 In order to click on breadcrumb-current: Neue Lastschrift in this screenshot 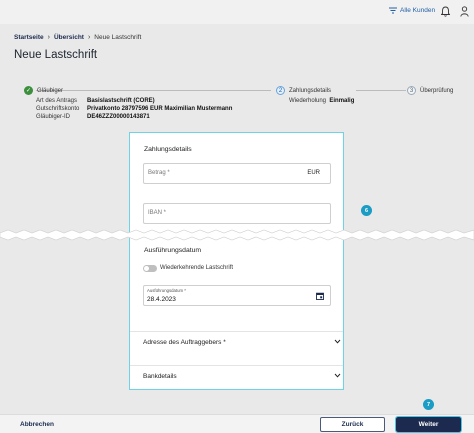, I will do `click(118, 37)`.